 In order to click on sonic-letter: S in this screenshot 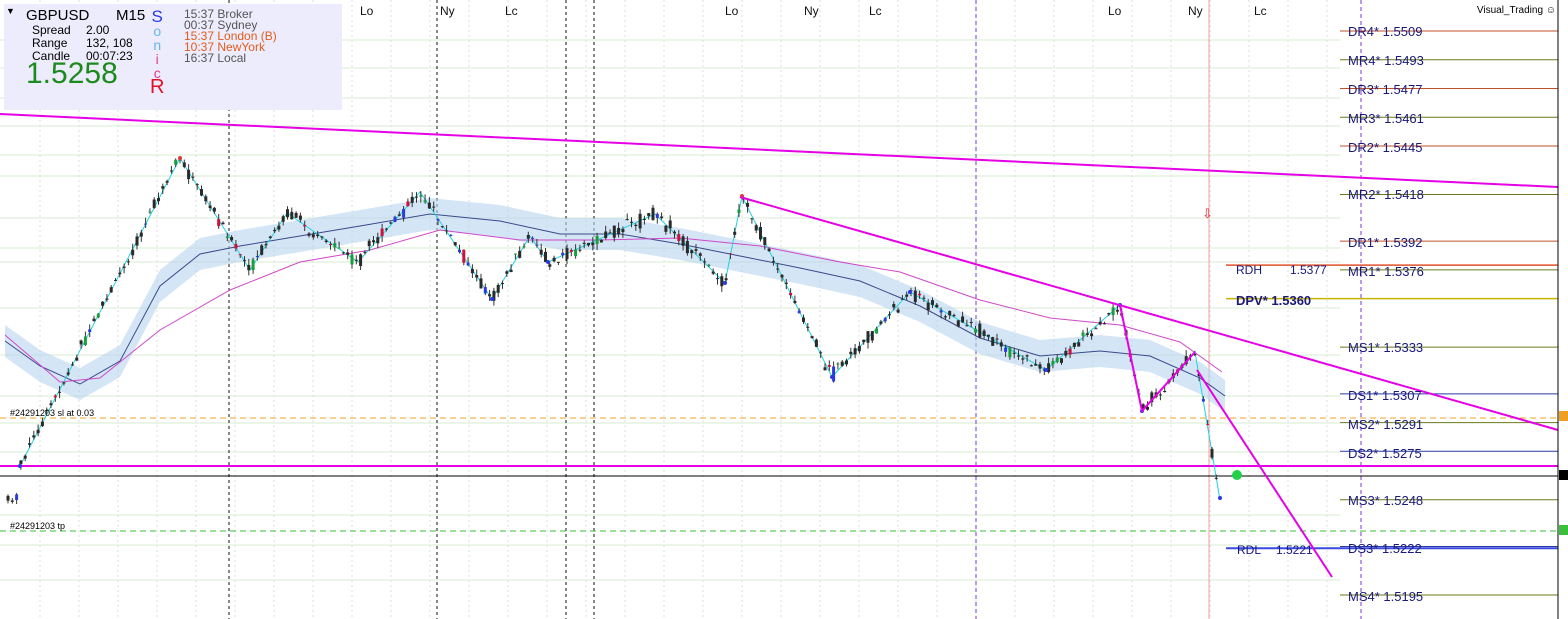, I will do `click(157, 16)`.